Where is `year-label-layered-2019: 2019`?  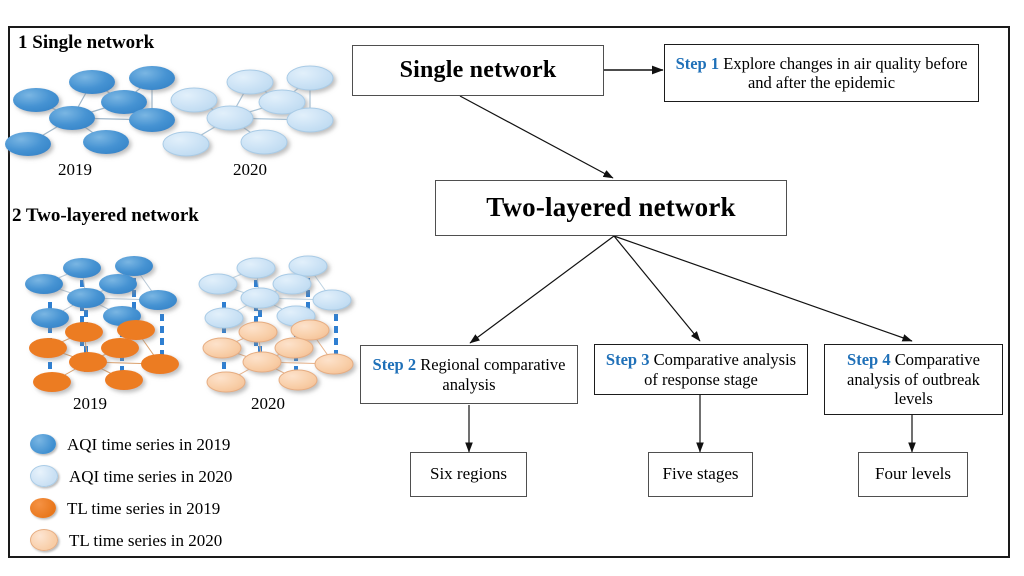
year-label-layered-2019: 2019 is located at coordinates (90, 403).